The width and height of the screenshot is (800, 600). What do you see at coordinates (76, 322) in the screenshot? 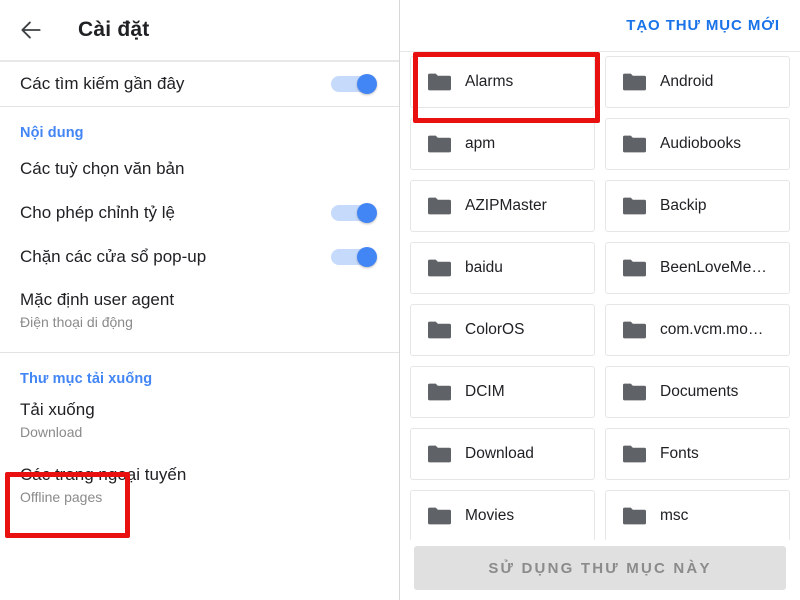
I see `settings-row-sublabel: Điện thoại di động` at bounding box center [76, 322].